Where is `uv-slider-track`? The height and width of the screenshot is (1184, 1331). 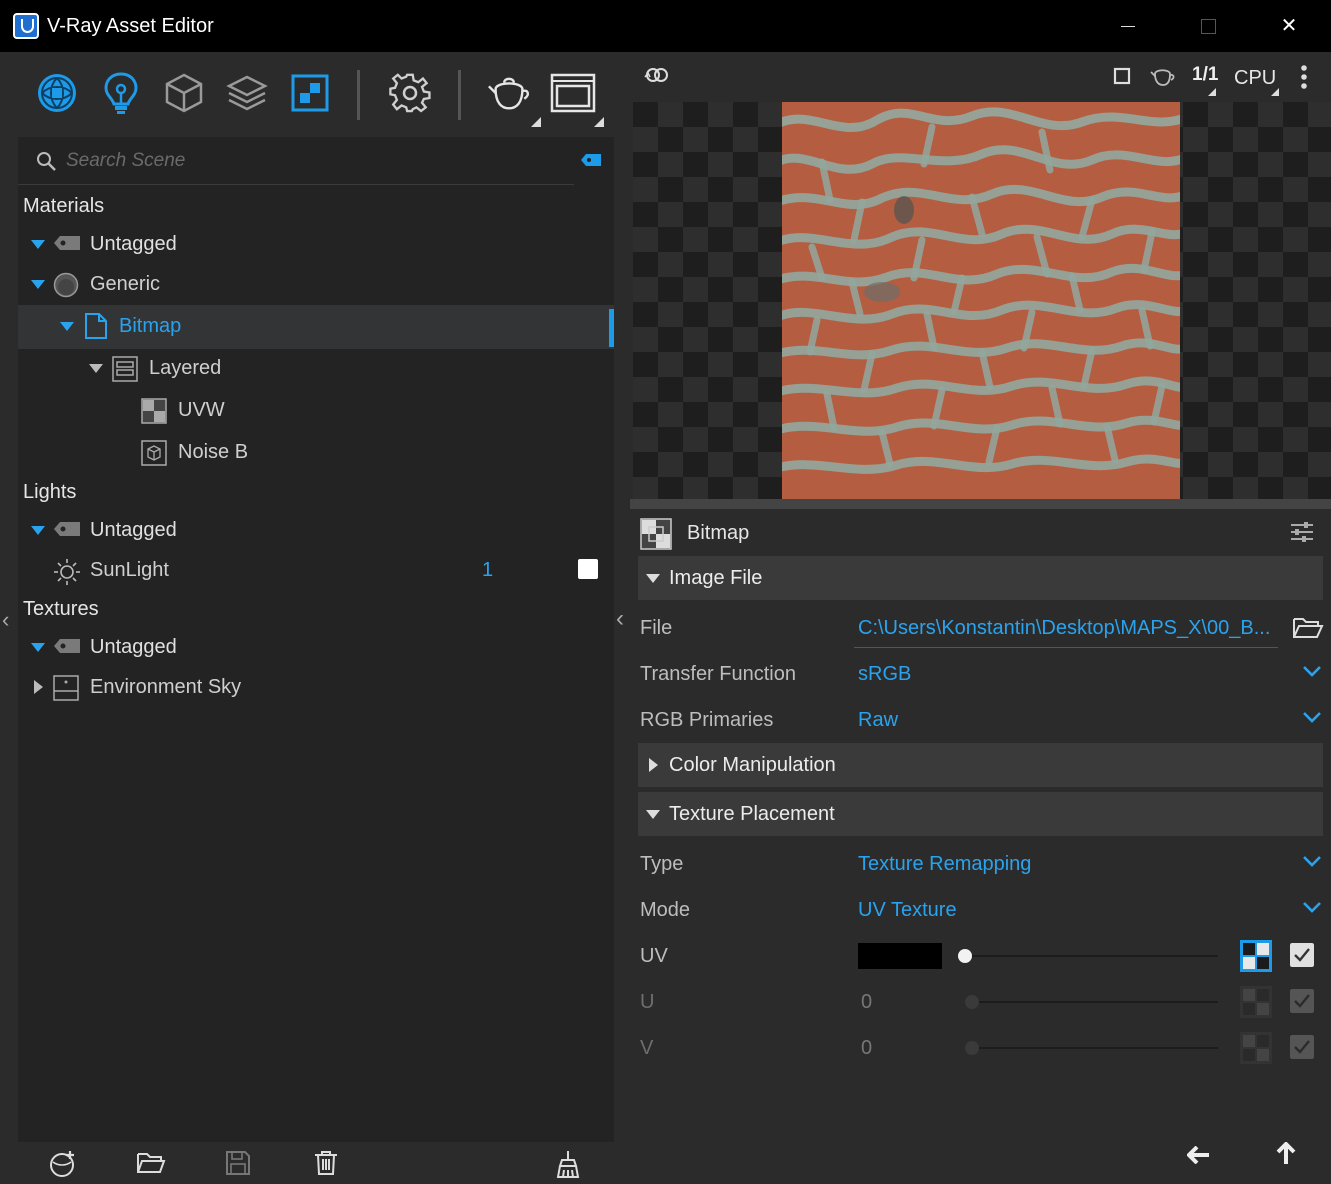 uv-slider-track is located at coordinates (1089, 956).